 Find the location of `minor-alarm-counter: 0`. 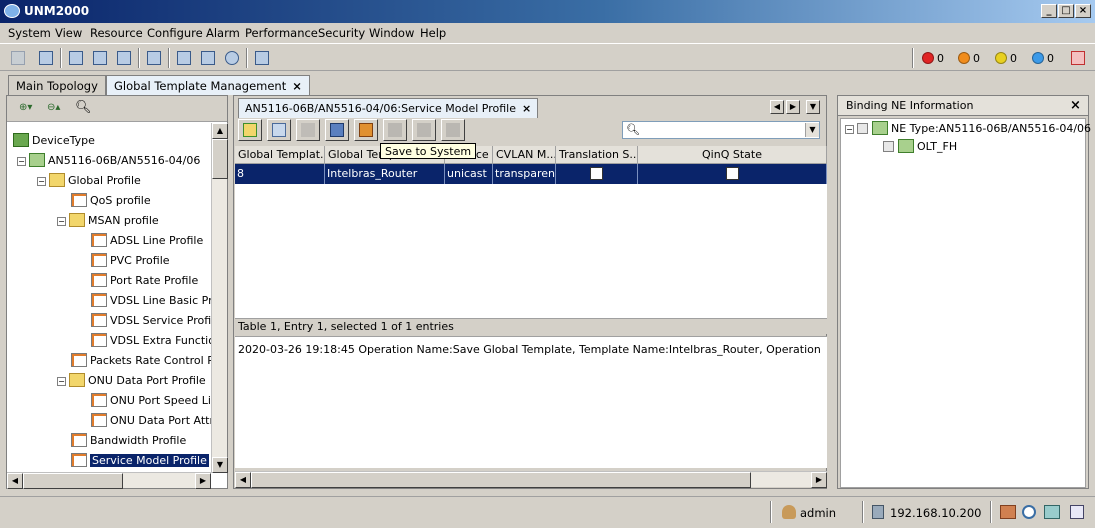

minor-alarm-counter: 0 is located at coordinates (1006, 58).